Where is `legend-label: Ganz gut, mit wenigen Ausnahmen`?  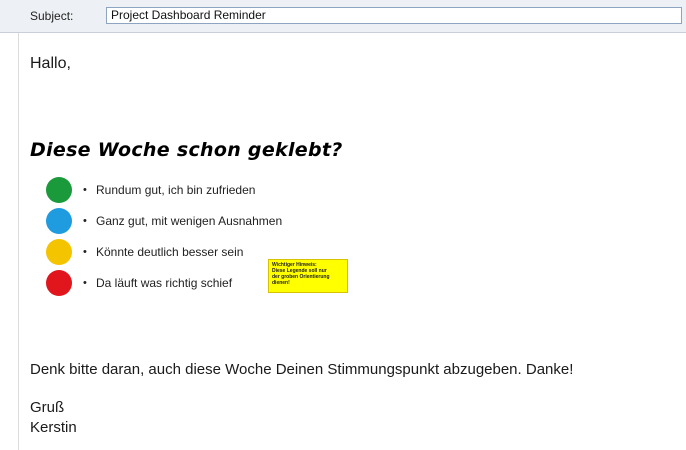 legend-label: Ganz gut, mit wenigen Ausnahmen is located at coordinates (189, 221).